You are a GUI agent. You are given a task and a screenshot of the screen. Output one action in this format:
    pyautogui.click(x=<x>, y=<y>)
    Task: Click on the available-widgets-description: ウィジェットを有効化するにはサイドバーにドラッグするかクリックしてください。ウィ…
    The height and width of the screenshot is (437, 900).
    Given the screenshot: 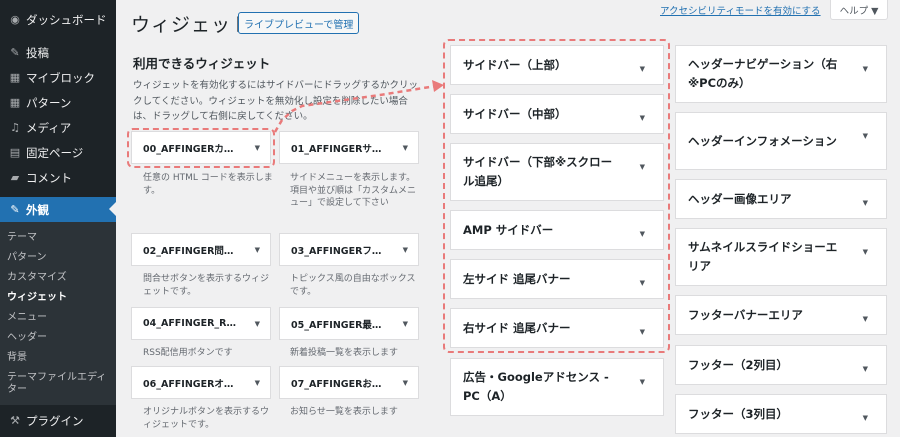 What is the action you would take?
    pyautogui.click(x=276, y=101)
    